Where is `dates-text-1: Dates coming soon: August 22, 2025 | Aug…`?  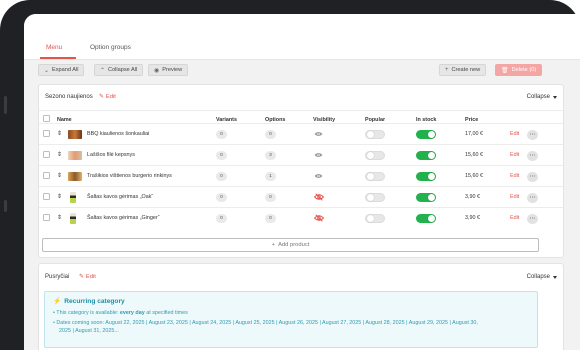
dates-text-1: Dates coming soon: August 22, 2025 | Aug… is located at coordinates (267, 323).